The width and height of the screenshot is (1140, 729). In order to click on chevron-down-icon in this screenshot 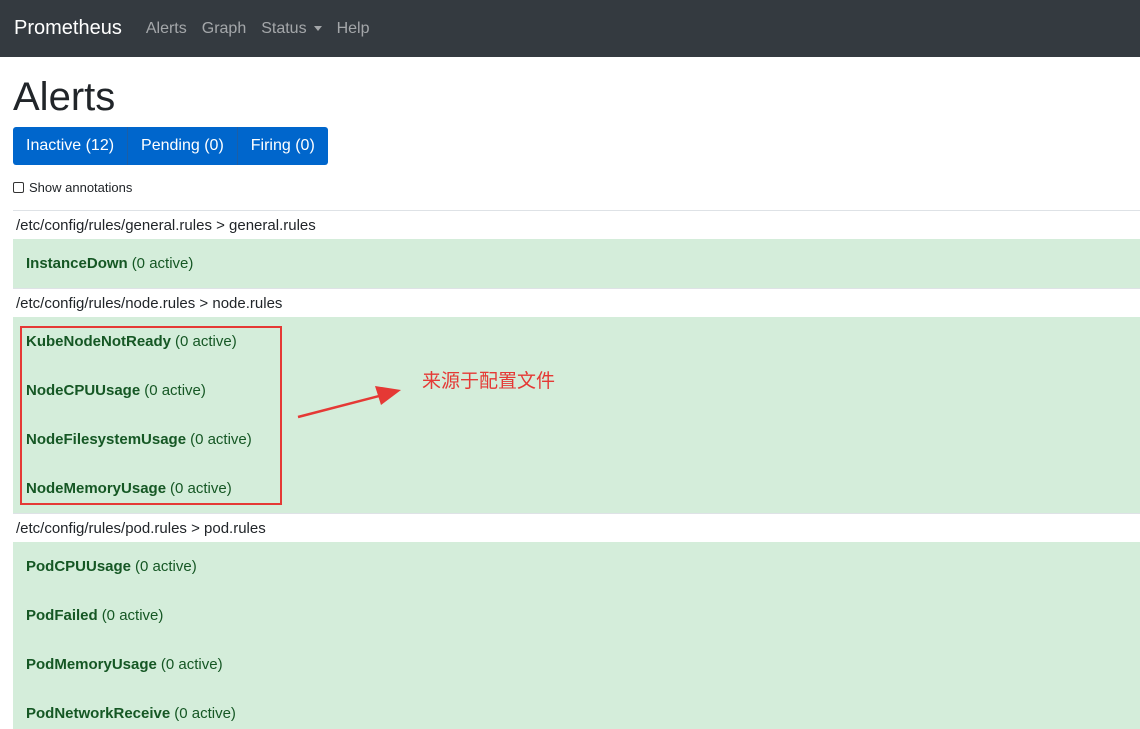, I will do `click(317, 28)`.